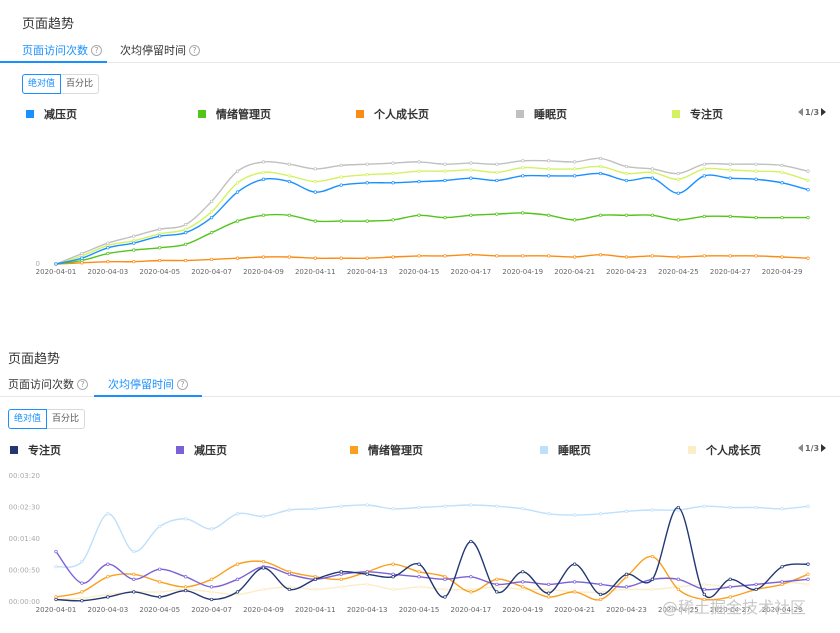 The image size is (840, 633). What do you see at coordinates (420, 62) in the screenshot?
I see `tab-divider` at bounding box center [420, 62].